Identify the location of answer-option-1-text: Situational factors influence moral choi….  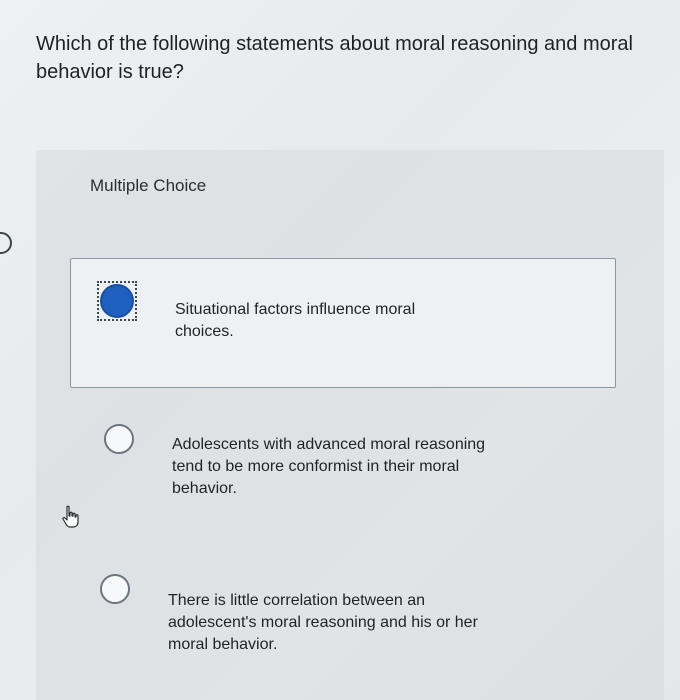
(295, 320).